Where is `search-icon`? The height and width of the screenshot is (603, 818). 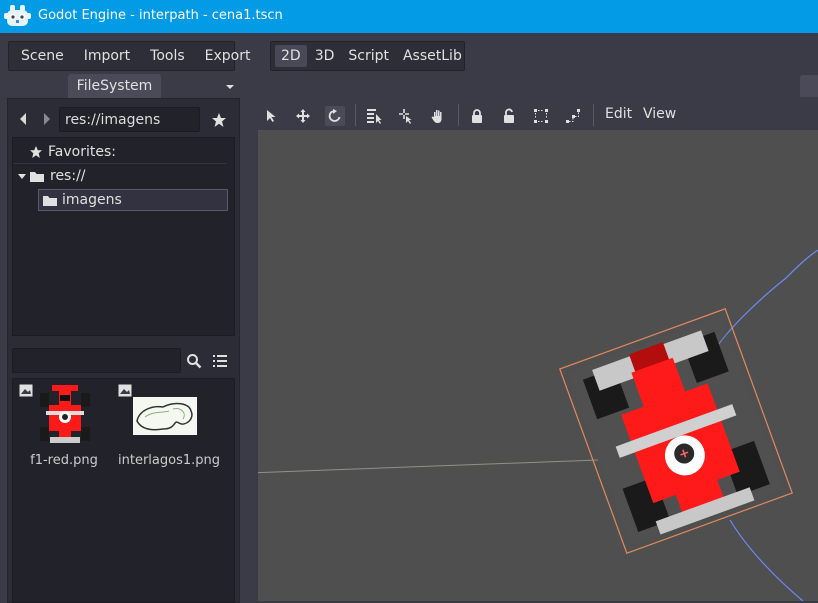 search-icon is located at coordinates (194, 361).